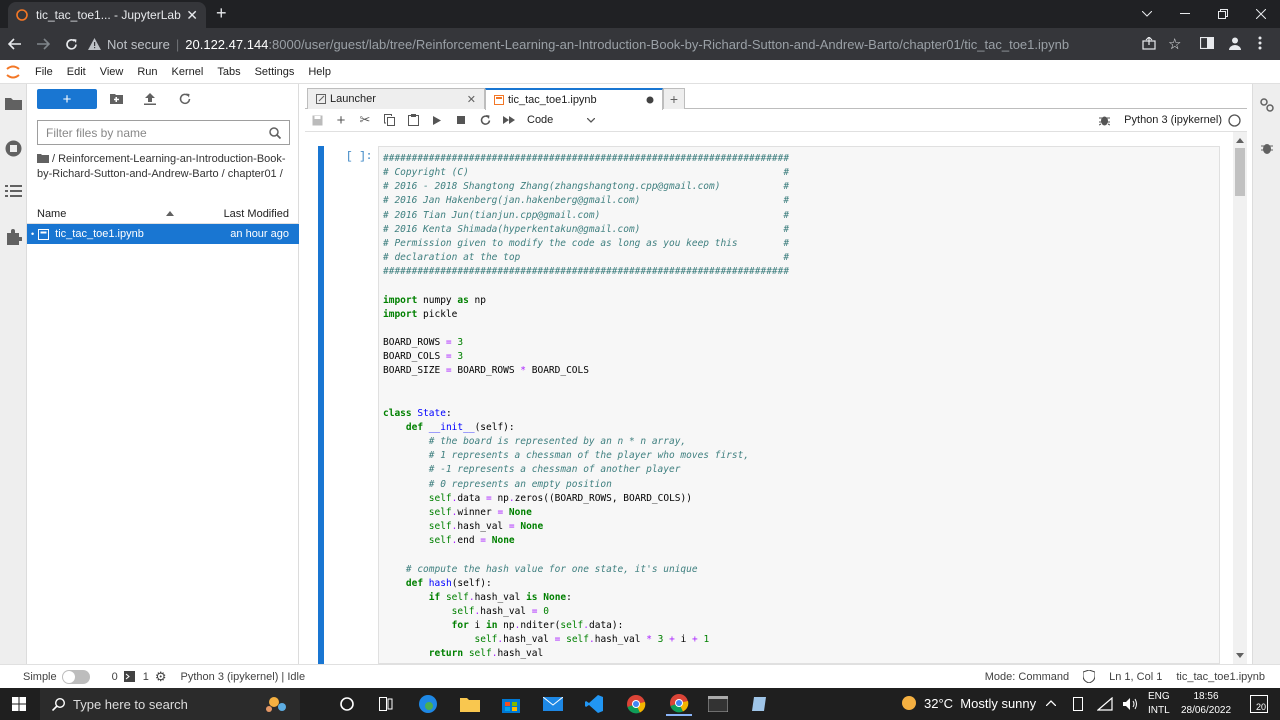 This screenshot has height=720, width=1280. I want to click on edge-icon, so click(428, 704).